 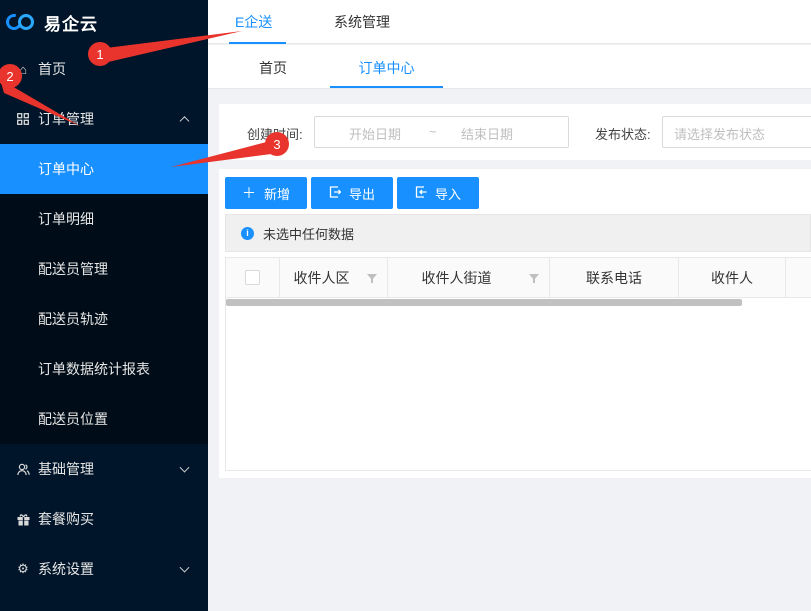 I want to click on select-all-cell, so click(x=253, y=278).